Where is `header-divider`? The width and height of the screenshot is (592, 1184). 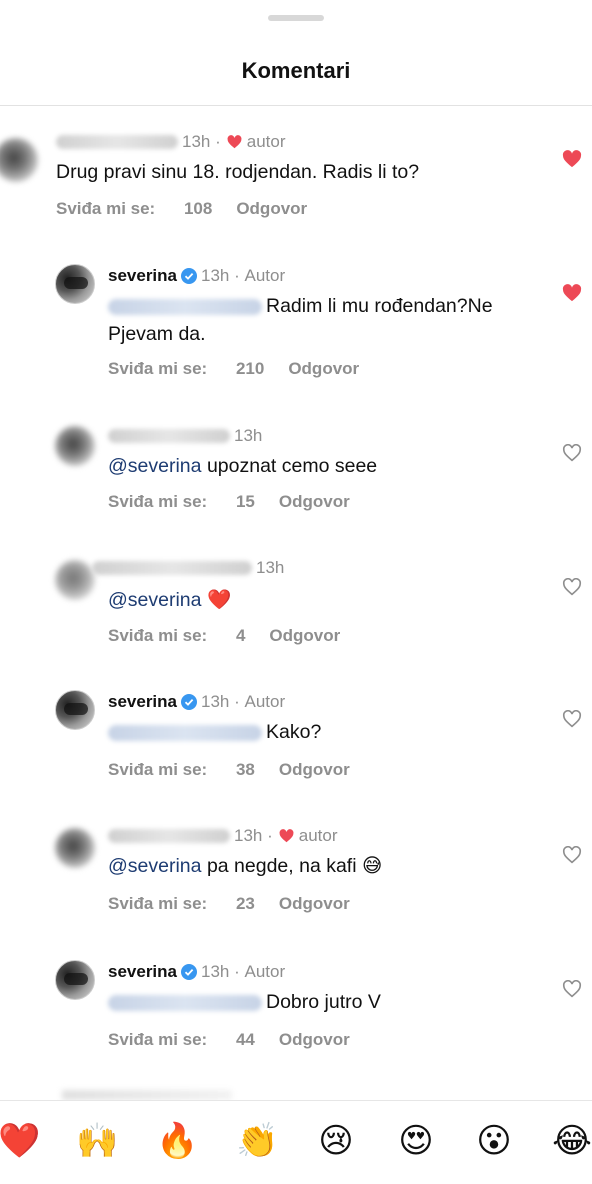 header-divider is located at coordinates (296, 105).